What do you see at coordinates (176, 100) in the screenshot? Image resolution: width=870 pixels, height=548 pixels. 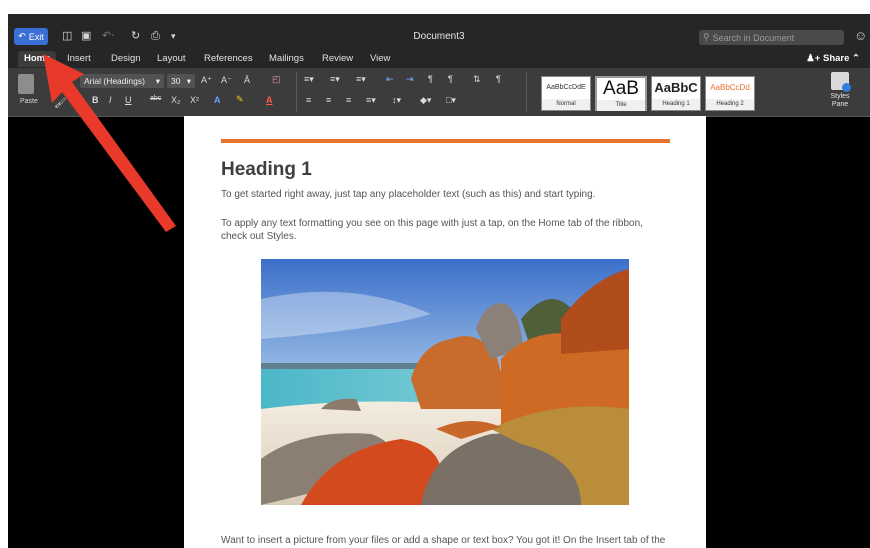 I see `subscript-icon: X₂` at bounding box center [176, 100].